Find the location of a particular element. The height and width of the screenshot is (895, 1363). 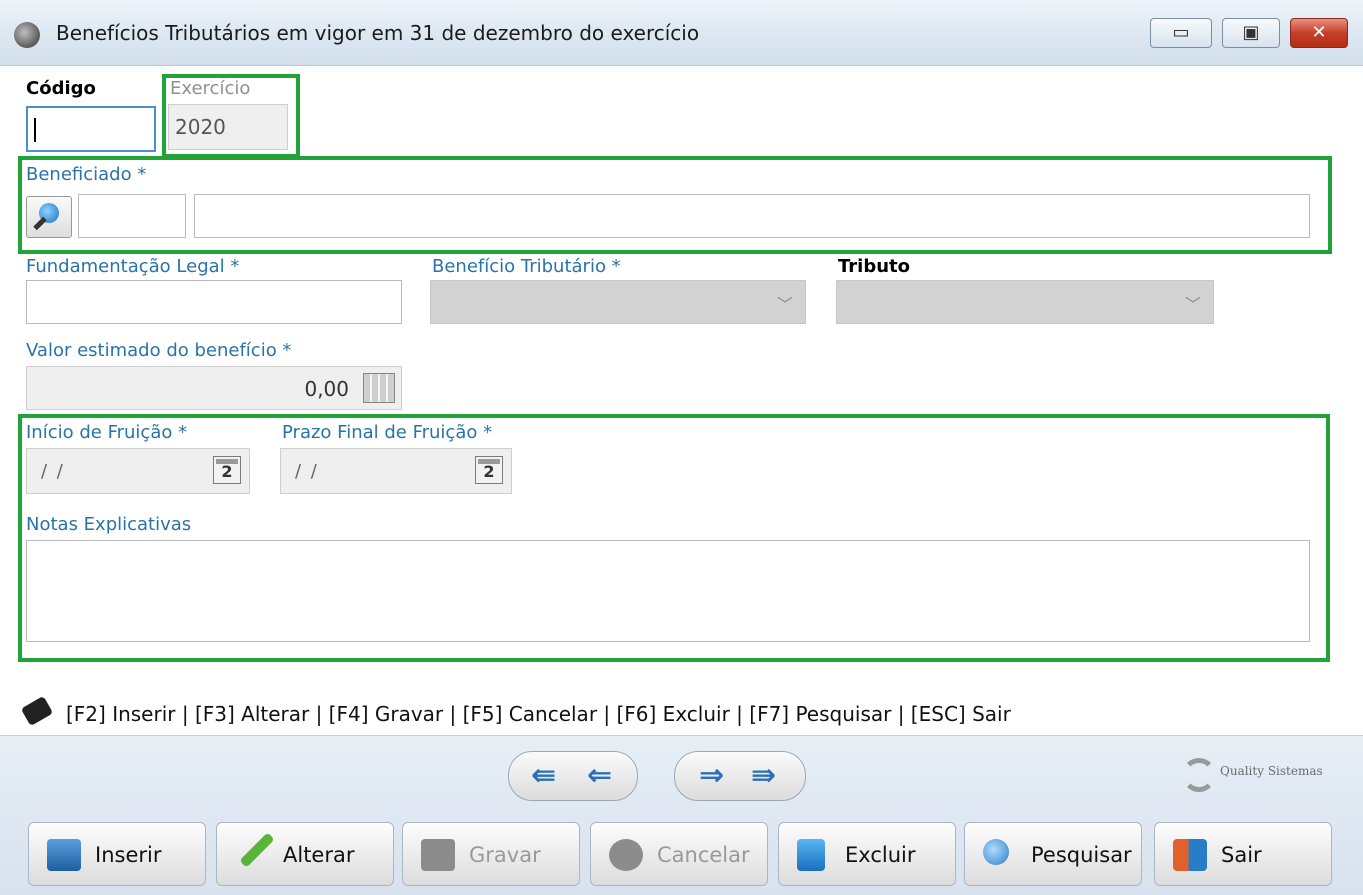

beneficio-tributario-label: Benefício Tributário * is located at coordinates (526, 266).